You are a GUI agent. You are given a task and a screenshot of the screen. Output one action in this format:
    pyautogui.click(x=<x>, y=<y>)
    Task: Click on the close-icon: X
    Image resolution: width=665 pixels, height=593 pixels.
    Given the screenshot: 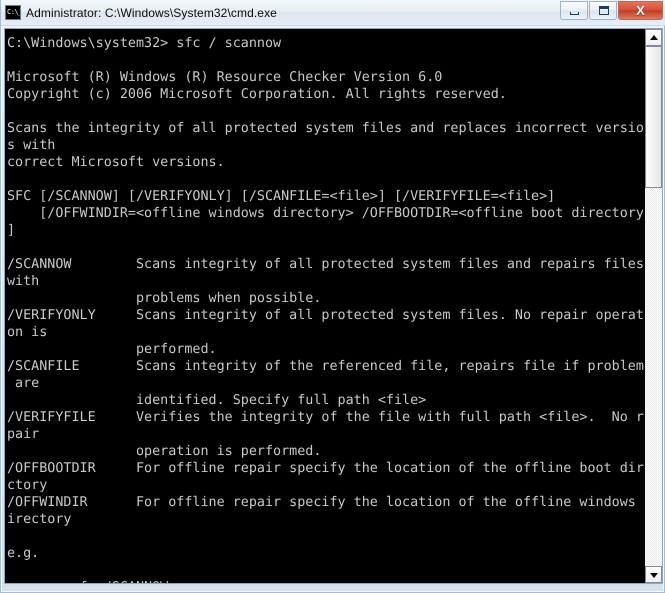 What is the action you would take?
    pyautogui.click(x=640, y=10)
    